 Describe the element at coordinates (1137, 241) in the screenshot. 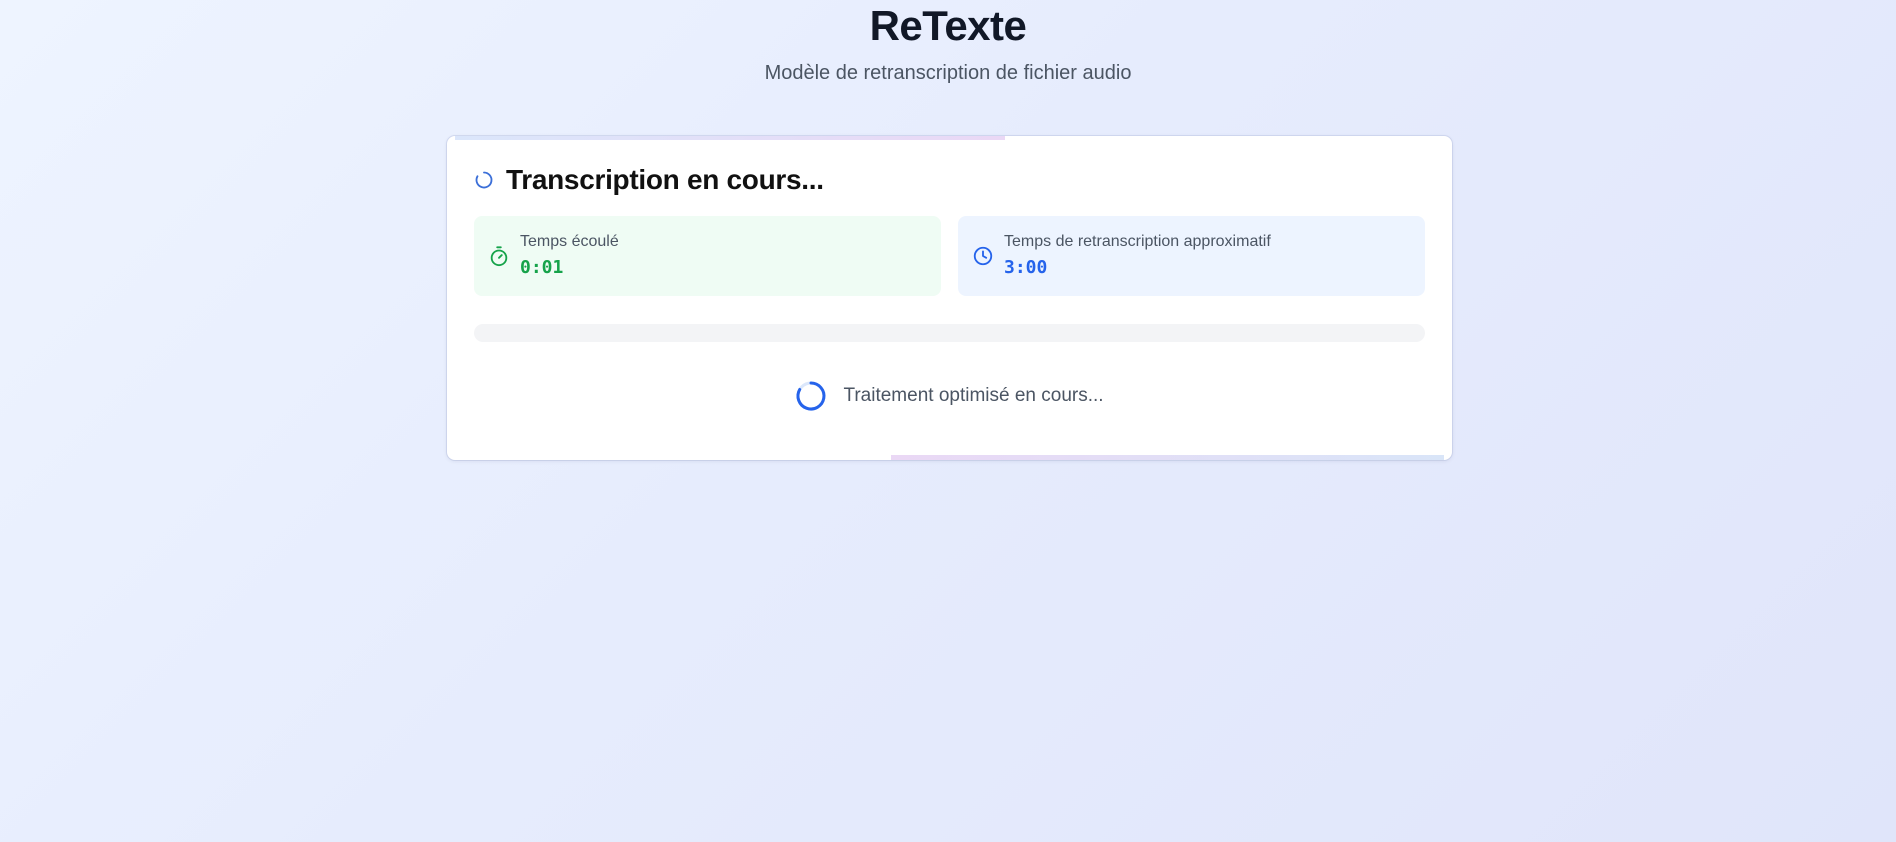

I see `estimated-time-label: Temps de retranscription approximatif` at that location.